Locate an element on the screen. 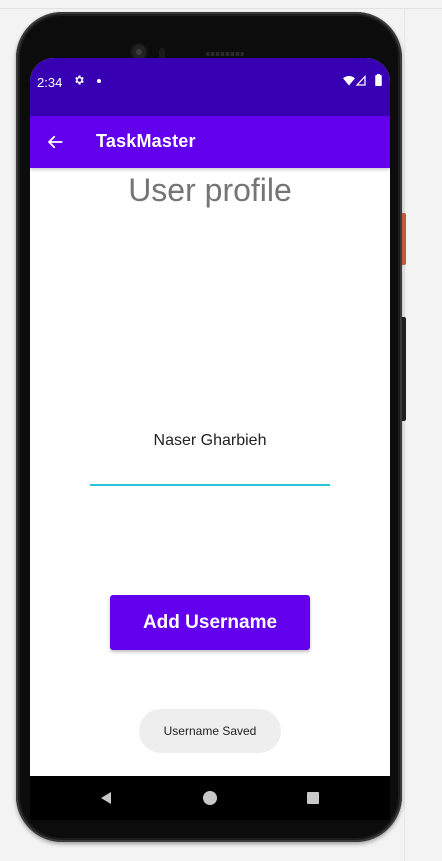 The height and width of the screenshot is (861, 442). nav-back-icon is located at coordinates (106, 798).